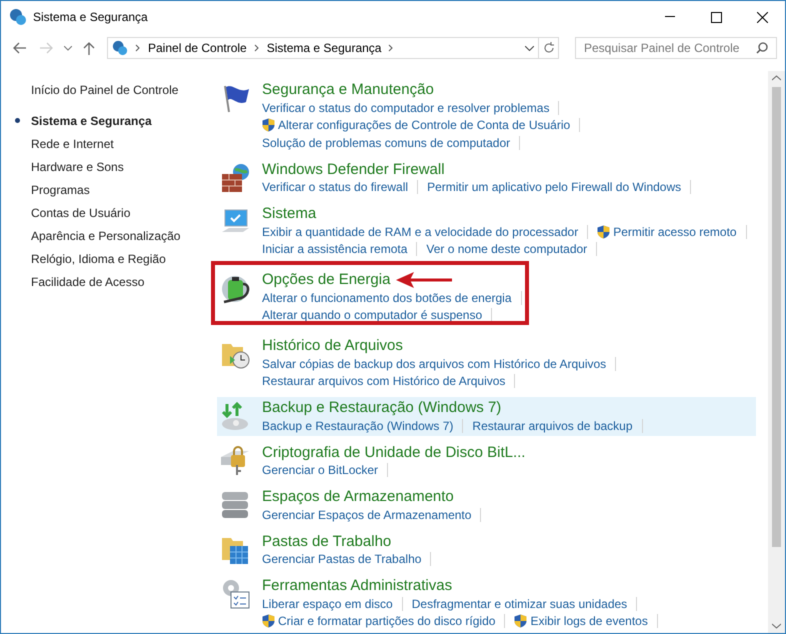 The image size is (786, 634). I want to click on task-link: Salvar cópias de backup dos arquivos com Histórico de Arquivos, so click(434, 363).